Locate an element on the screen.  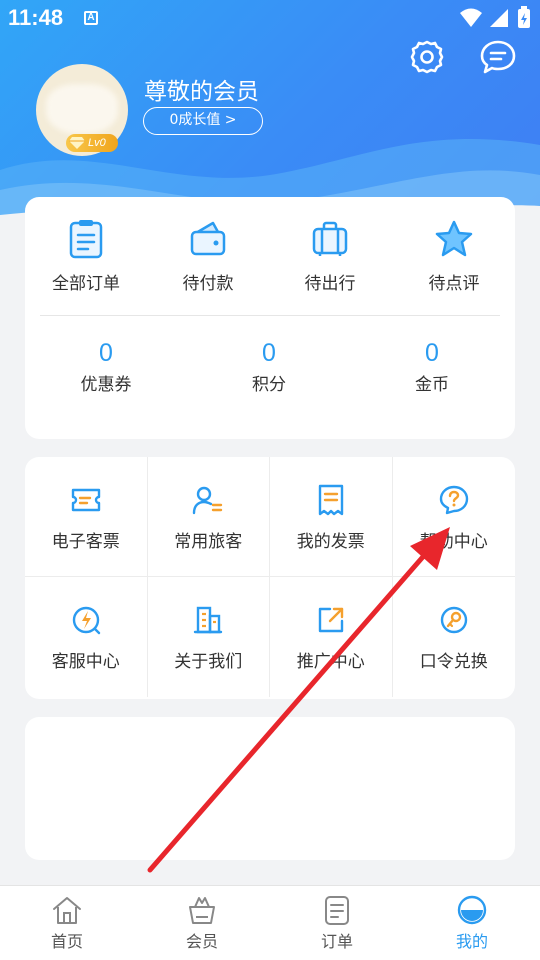
status-icons is located at coordinates (495, 17).